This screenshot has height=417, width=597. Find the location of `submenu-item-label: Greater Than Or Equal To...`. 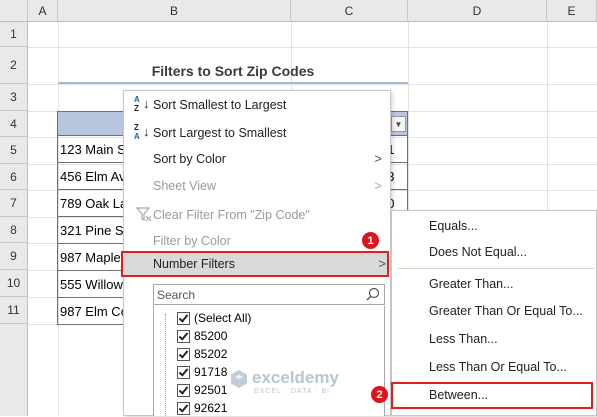

submenu-item-label: Greater Than Or Equal To... is located at coordinates (506, 311).